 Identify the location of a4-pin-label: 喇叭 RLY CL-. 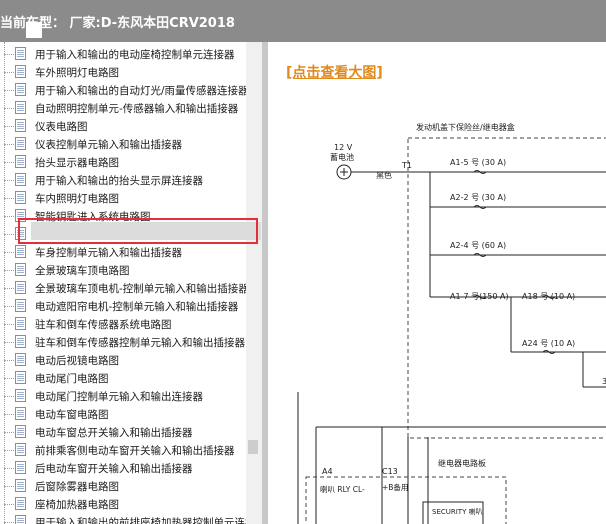
(342, 489).